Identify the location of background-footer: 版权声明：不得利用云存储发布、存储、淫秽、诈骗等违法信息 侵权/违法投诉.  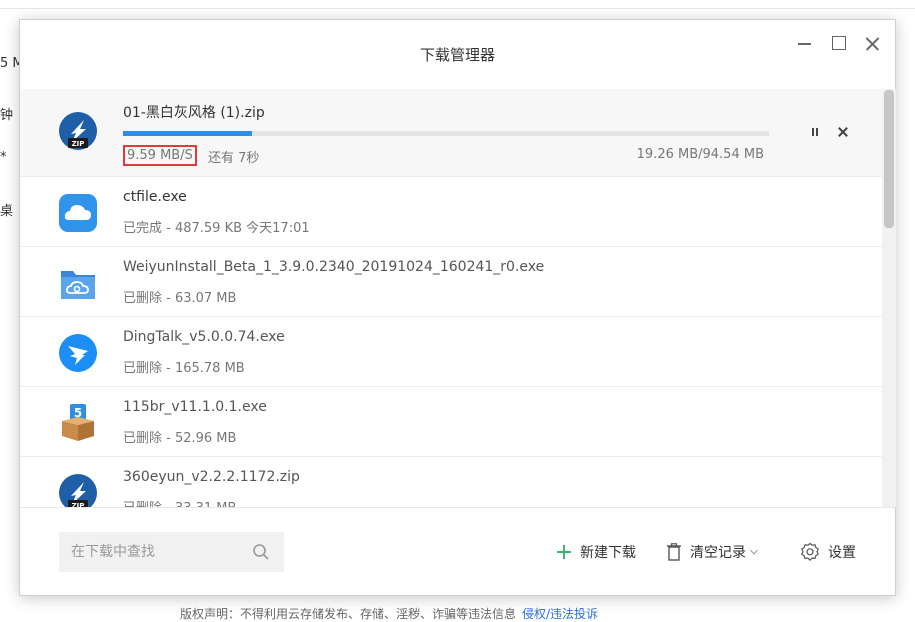
(389, 613).